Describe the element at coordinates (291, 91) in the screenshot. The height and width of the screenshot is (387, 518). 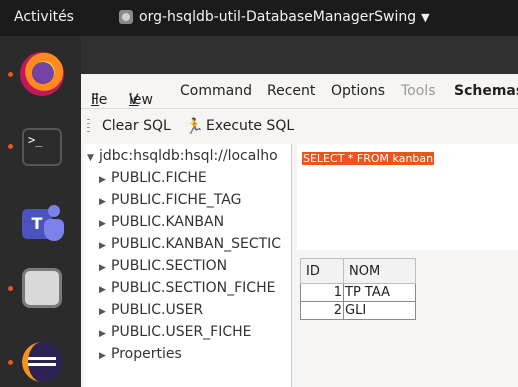
I see `menu-recent: Recent` at that location.